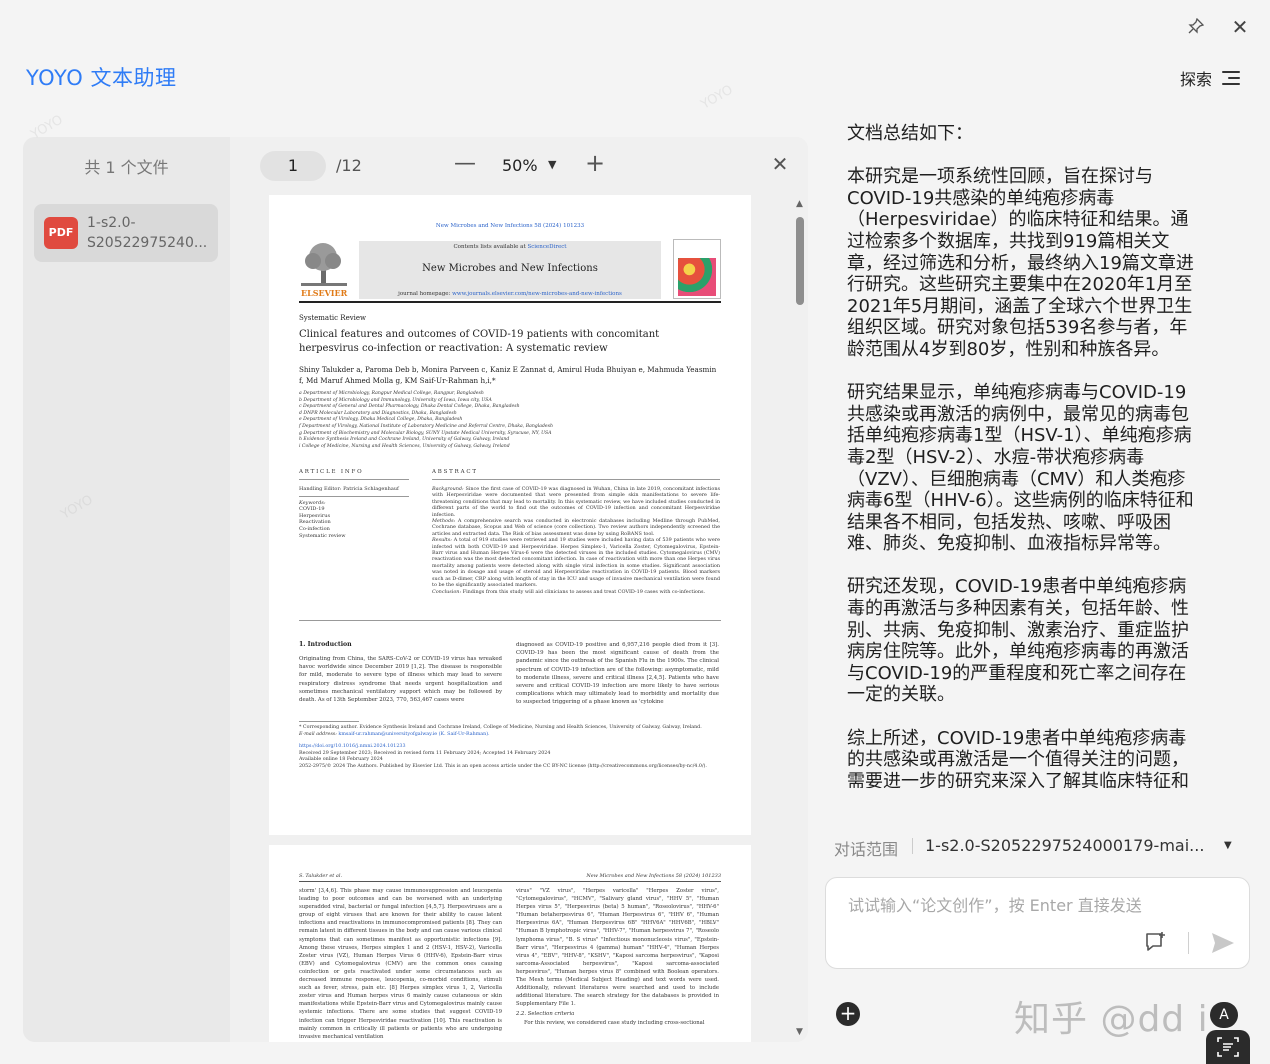 This screenshot has height=1064, width=1270. What do you see at coordinates (101, 78) in the screenshot?
I see `app-title: YOYO 文本助理` at bounding box center [101, 78].